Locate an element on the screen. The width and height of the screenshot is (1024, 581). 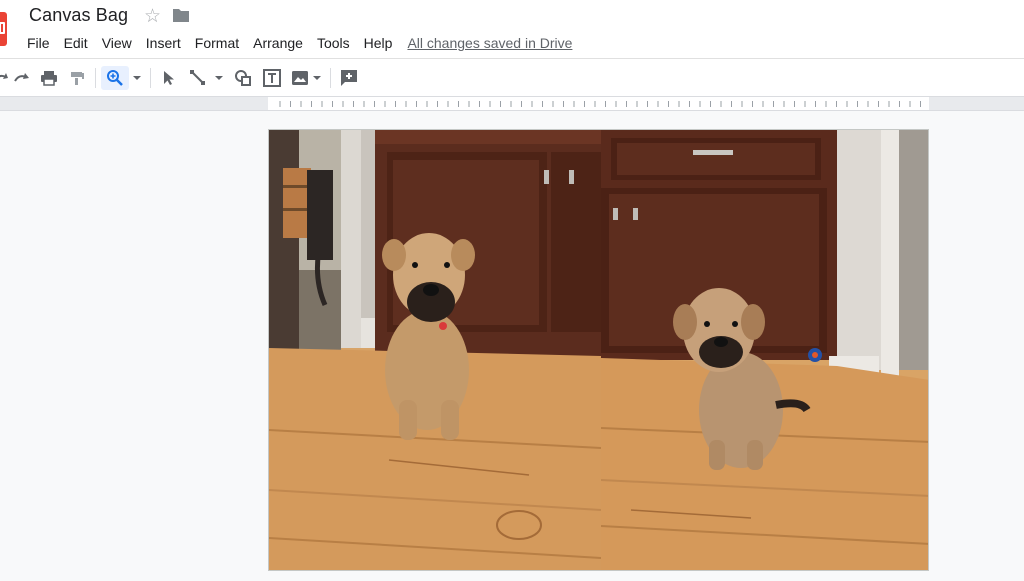
menu-file: File is located at coordinates (38, 43).